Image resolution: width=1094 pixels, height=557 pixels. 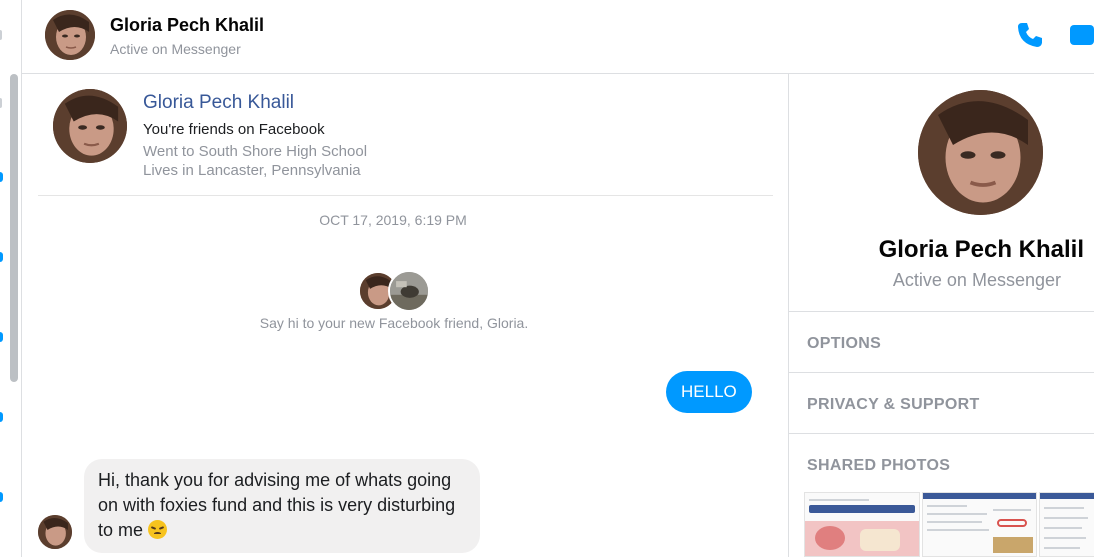 What do you see at coordinates (558, 37) in the screenshot?
I see `conversation-header: Gloria Pech Khalil Active on Messenger` at bounding box center [558, 37].